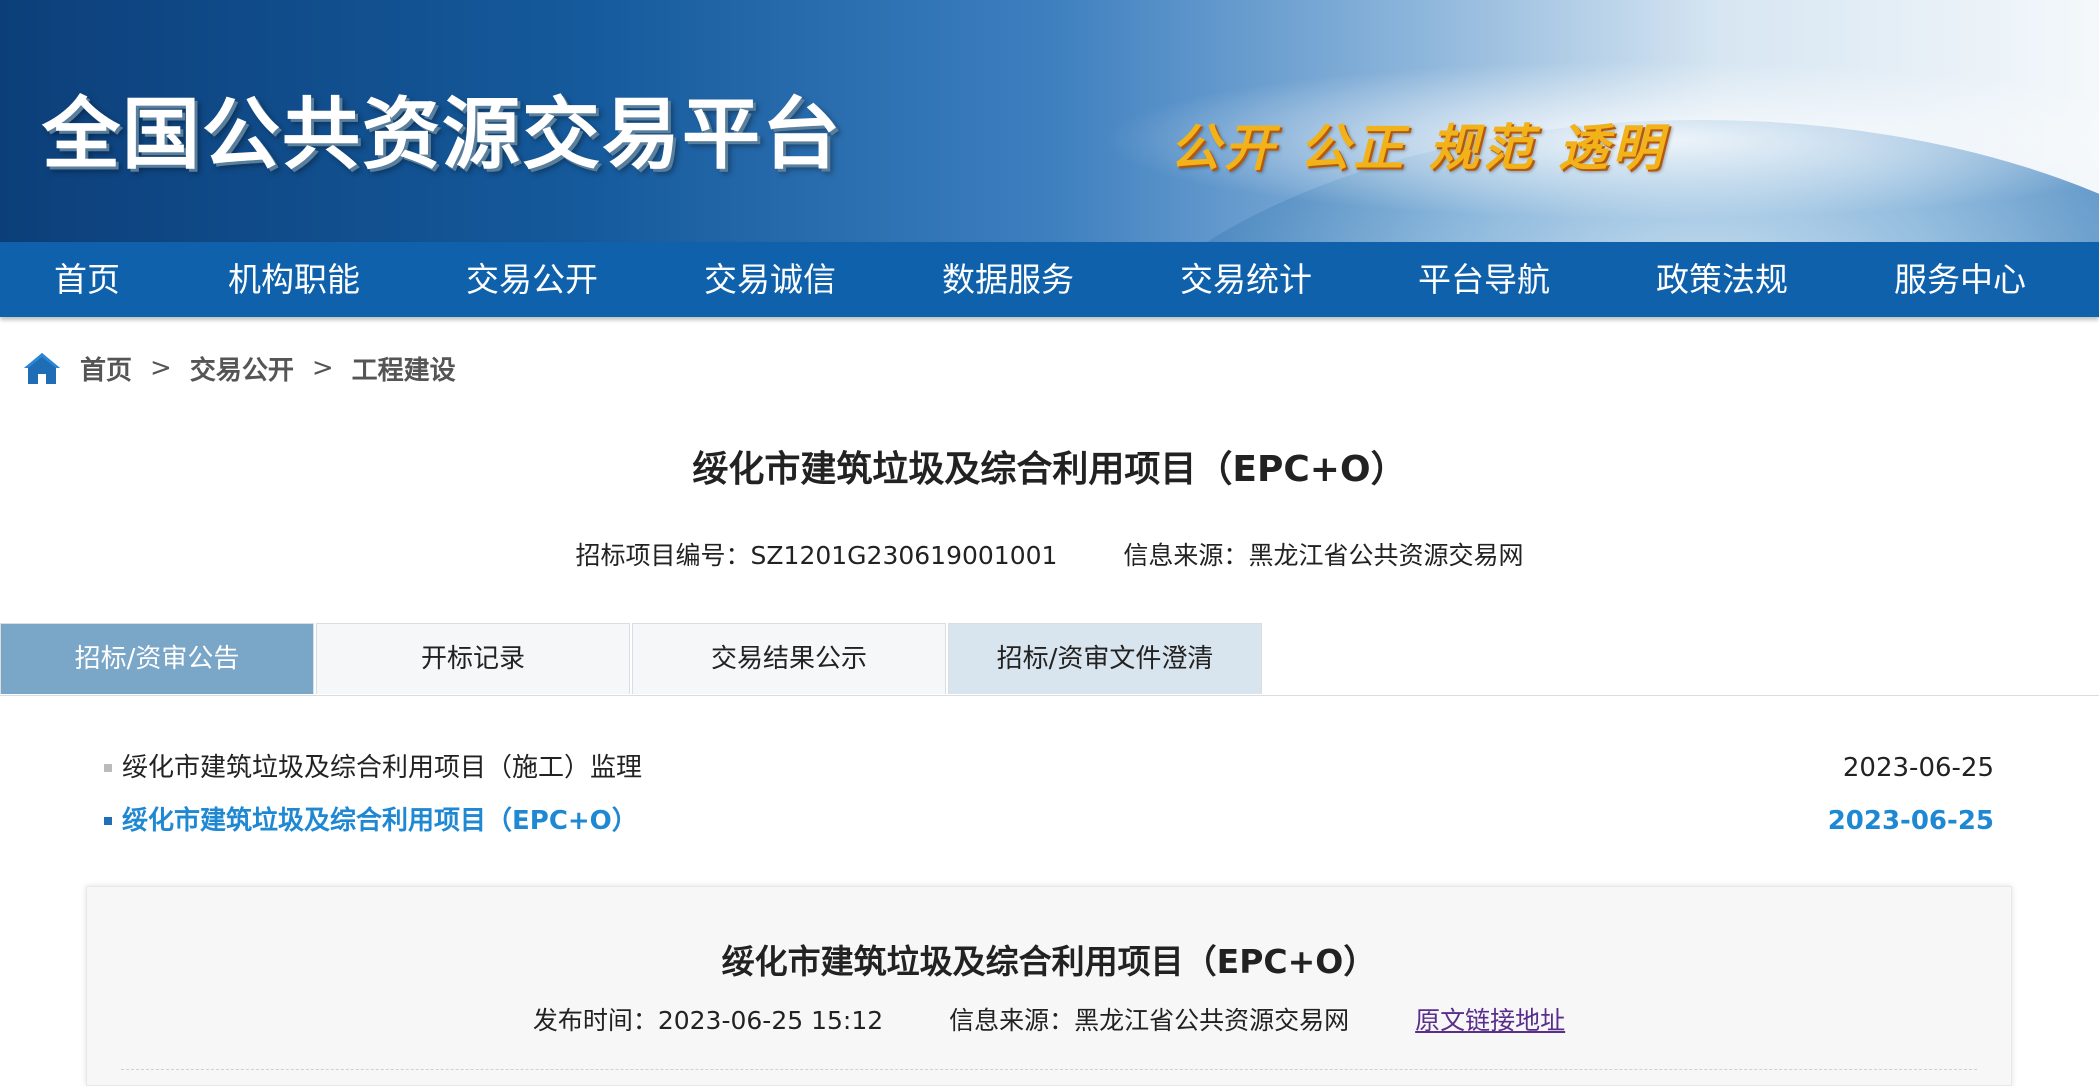 This screenshot has width=2099, height=1086. Describe the element at coordinates (1418, 147) in the screenshot. I see `site-slogan: 公开 公正 规范 透明` at that location.